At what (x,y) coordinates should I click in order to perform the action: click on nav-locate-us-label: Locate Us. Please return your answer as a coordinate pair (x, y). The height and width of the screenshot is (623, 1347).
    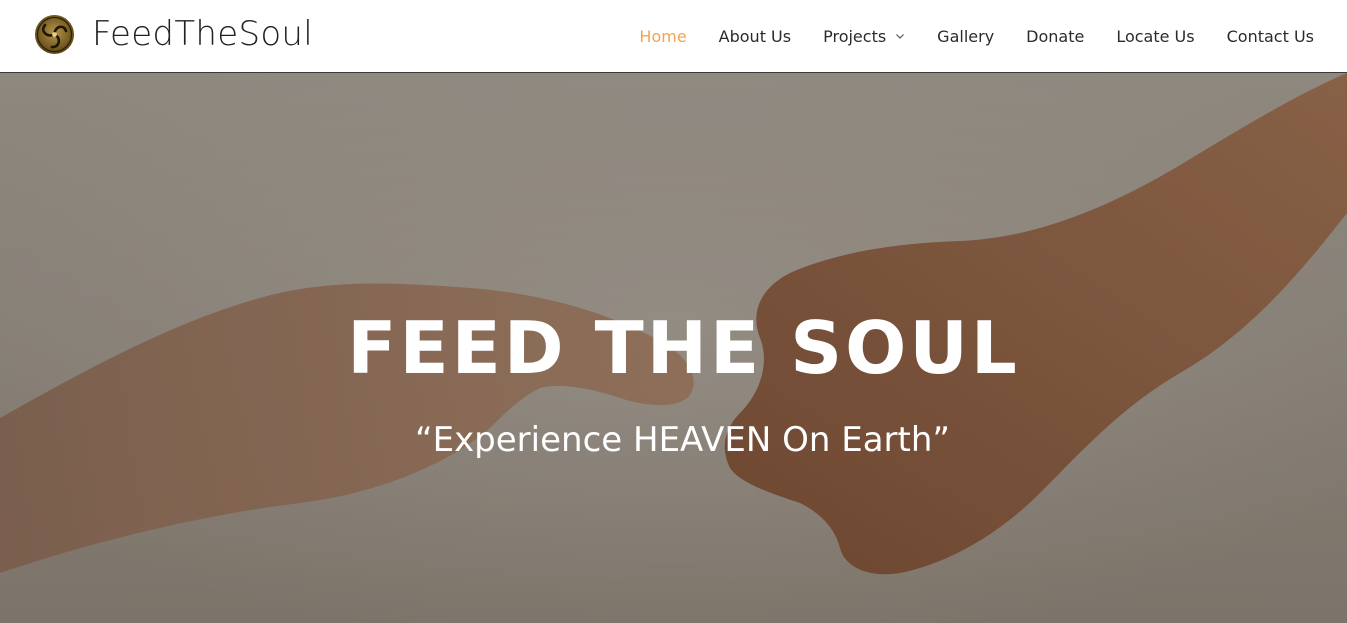
    Looking at the image, I should click on (1155, 36).